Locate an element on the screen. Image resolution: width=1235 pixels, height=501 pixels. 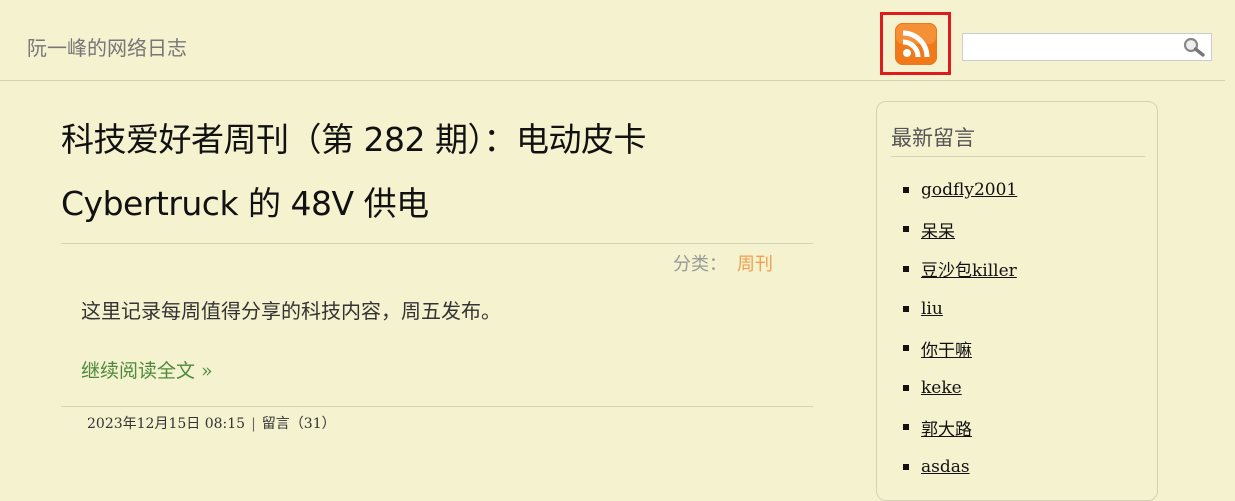
article-meta: 2023年12月15日 08:15 | 留言（31） is located at coordinates (211, 424).